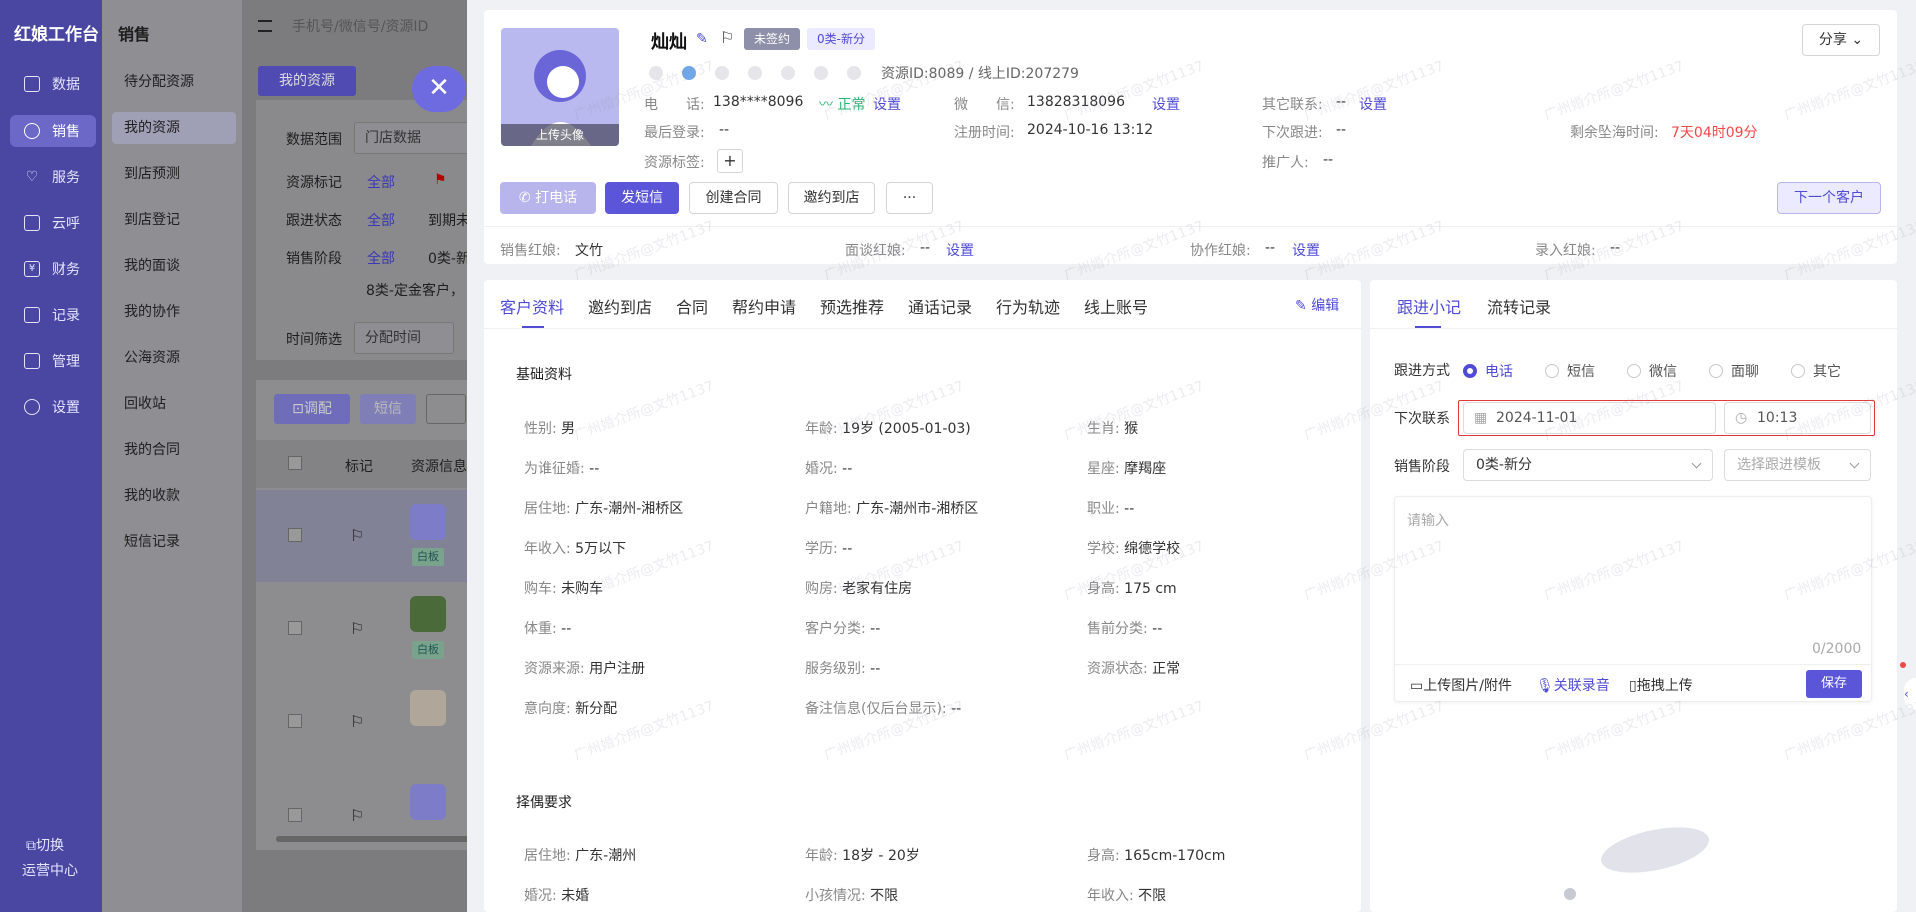 This screenshot has height=912, width=1916. Describe the element at coordinates (669, 42) in the screenshot. I see `customer-name: 灿灿` at that location.